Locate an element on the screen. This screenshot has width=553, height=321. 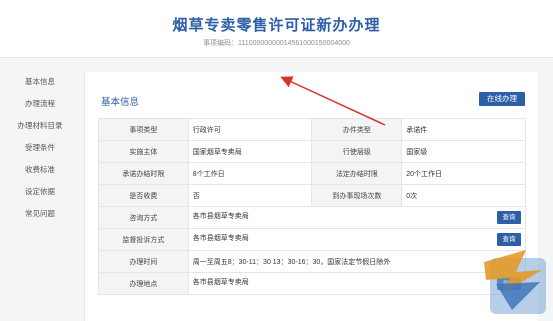
watermark-logo is located at coordinates (515, 282).